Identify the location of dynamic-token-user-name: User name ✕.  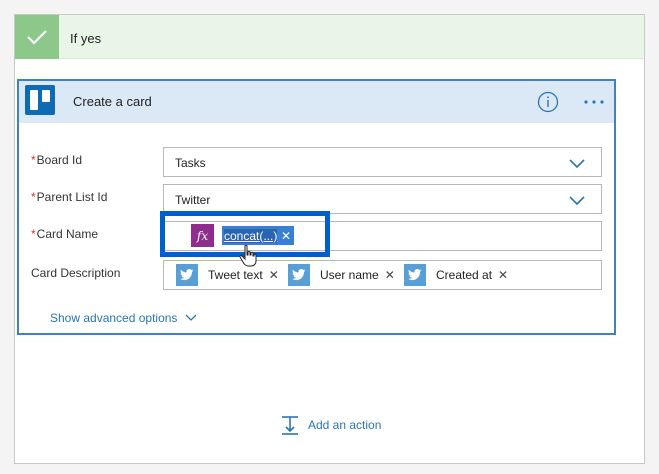
(341, 275).